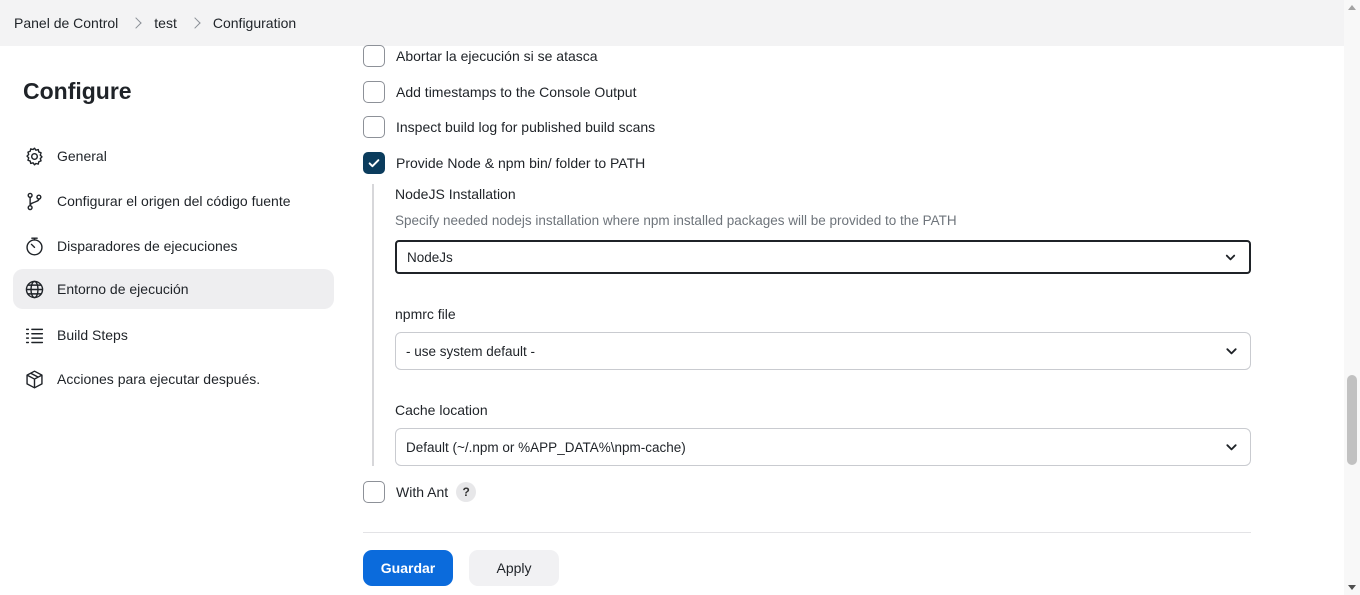  Describe the element at coordinates (844, 565) in the screenshot. I see `action-bar: Guardar Apply` at that location.